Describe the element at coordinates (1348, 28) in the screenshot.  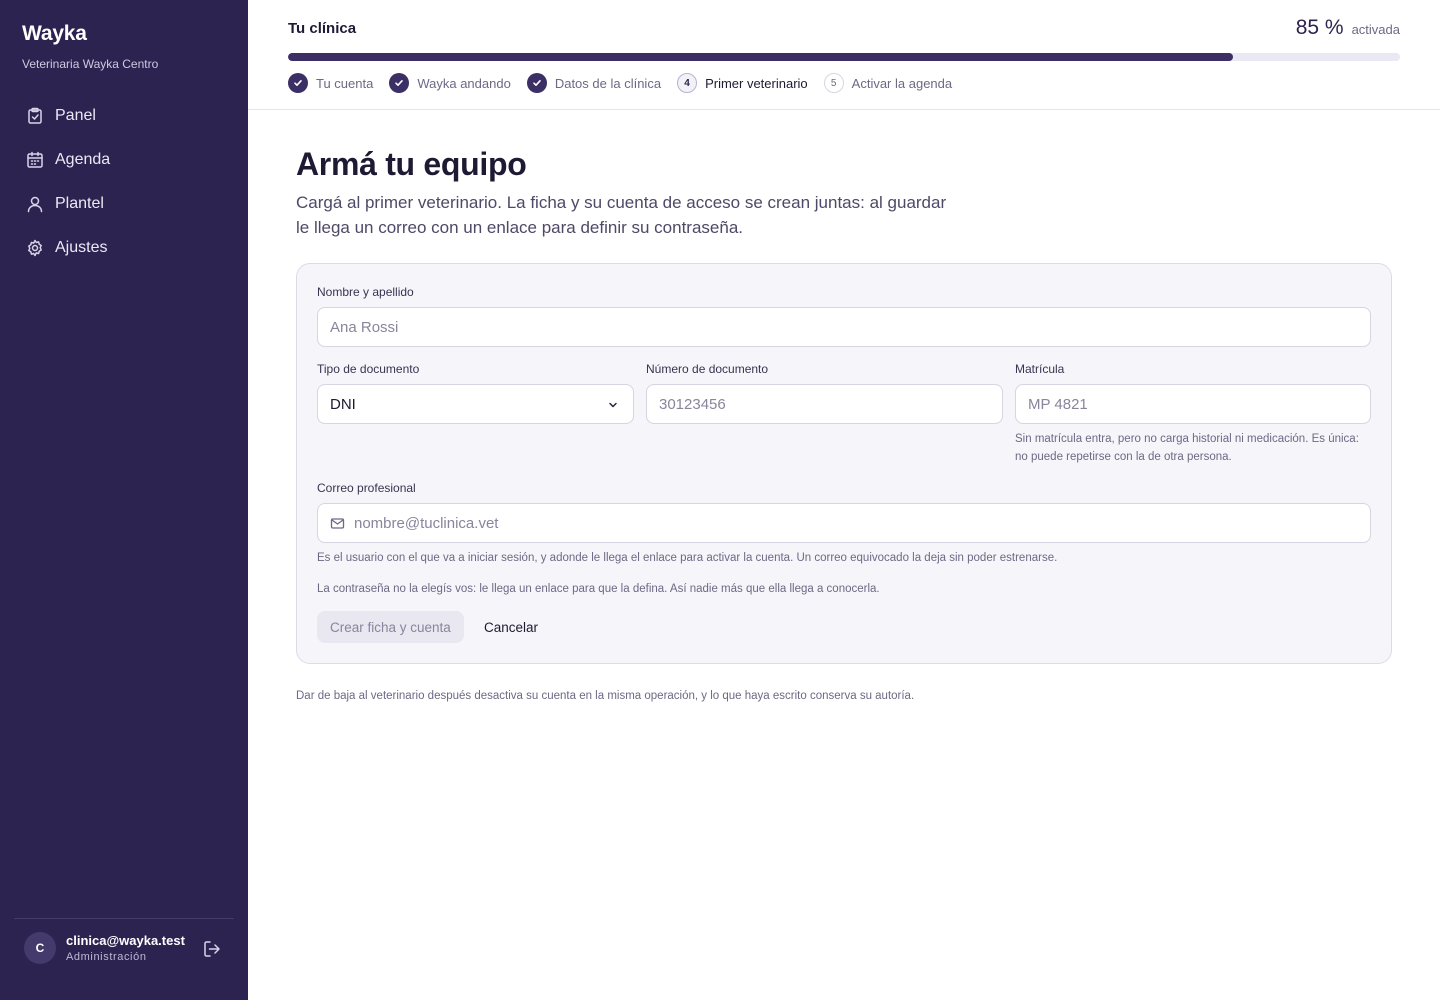
I see `activation-percent: 85 % activada` at that location.